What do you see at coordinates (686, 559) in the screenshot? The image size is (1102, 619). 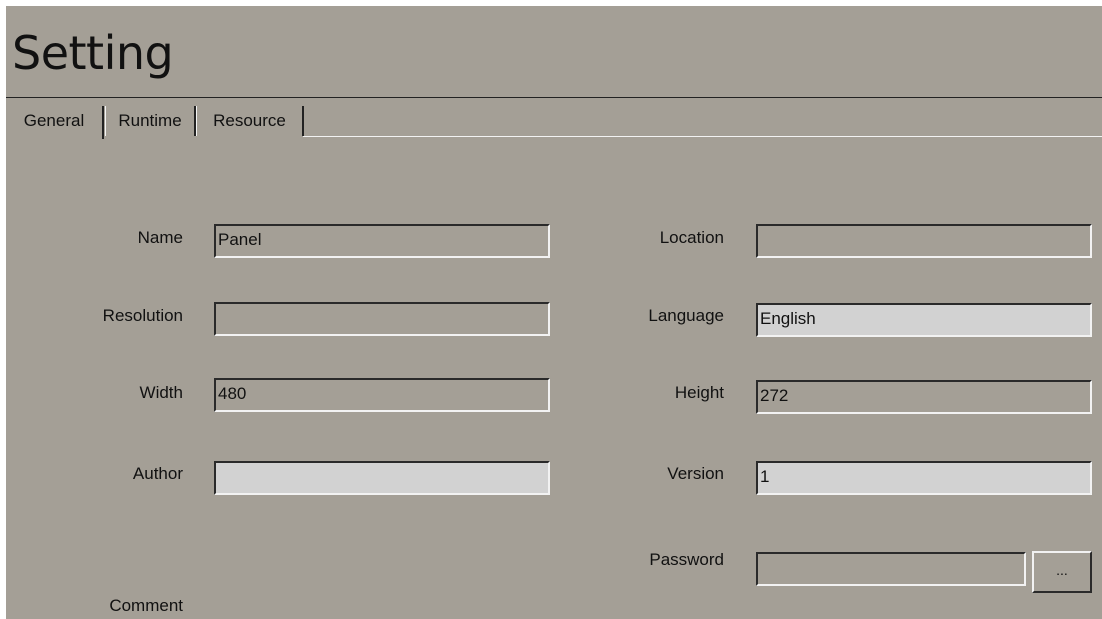 I see `password-label: Password` at bounding box center [686, 559].